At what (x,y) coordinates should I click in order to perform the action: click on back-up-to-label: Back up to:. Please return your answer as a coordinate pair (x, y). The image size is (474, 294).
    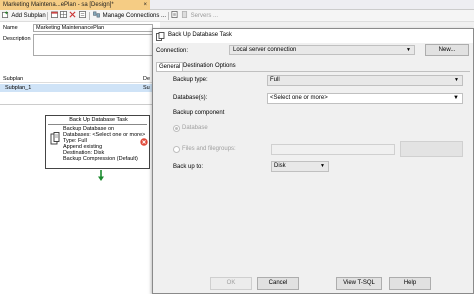
    Looking at the image, I should click on (188, 167).